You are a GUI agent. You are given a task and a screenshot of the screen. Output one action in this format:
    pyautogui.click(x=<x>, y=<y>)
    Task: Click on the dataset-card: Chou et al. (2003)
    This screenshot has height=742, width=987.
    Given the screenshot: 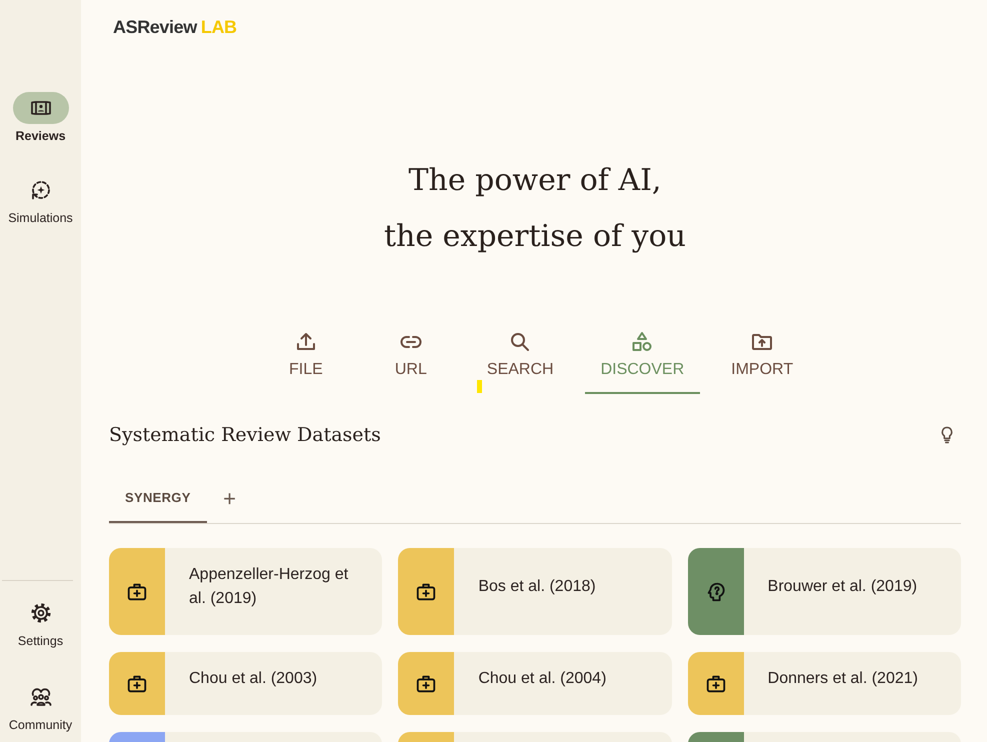 What is the action you would take?
    pyautogui.click(x=245, y=683)
    